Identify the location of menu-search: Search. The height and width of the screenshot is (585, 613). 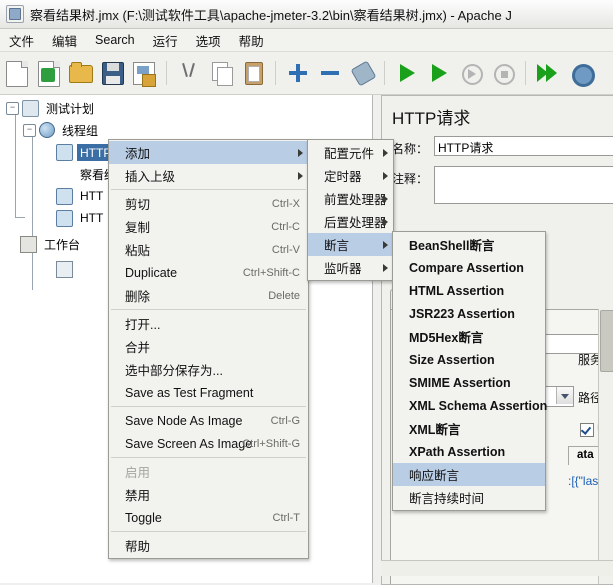
(115, 40).